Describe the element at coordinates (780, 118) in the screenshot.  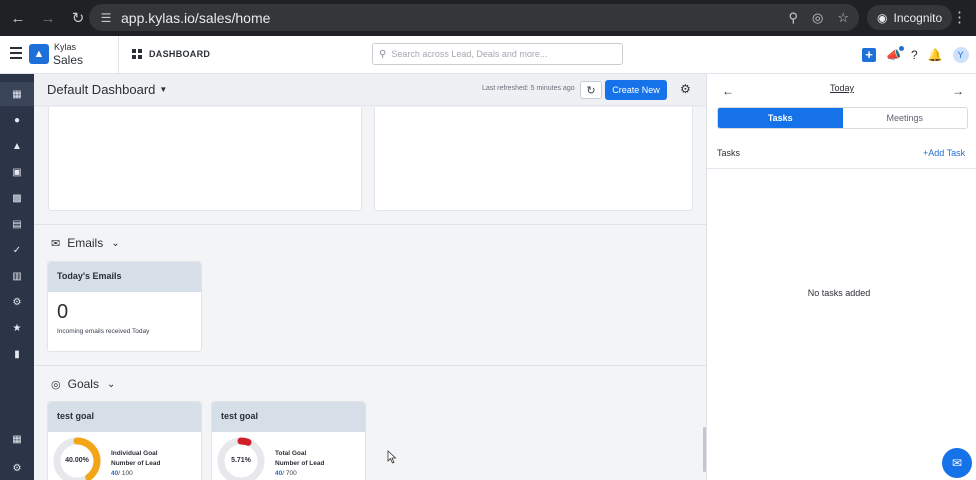
I see `tab-tasks: Tasks` at that location.